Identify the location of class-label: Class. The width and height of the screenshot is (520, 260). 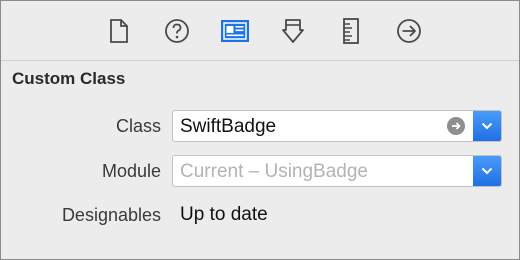
(138, 126).